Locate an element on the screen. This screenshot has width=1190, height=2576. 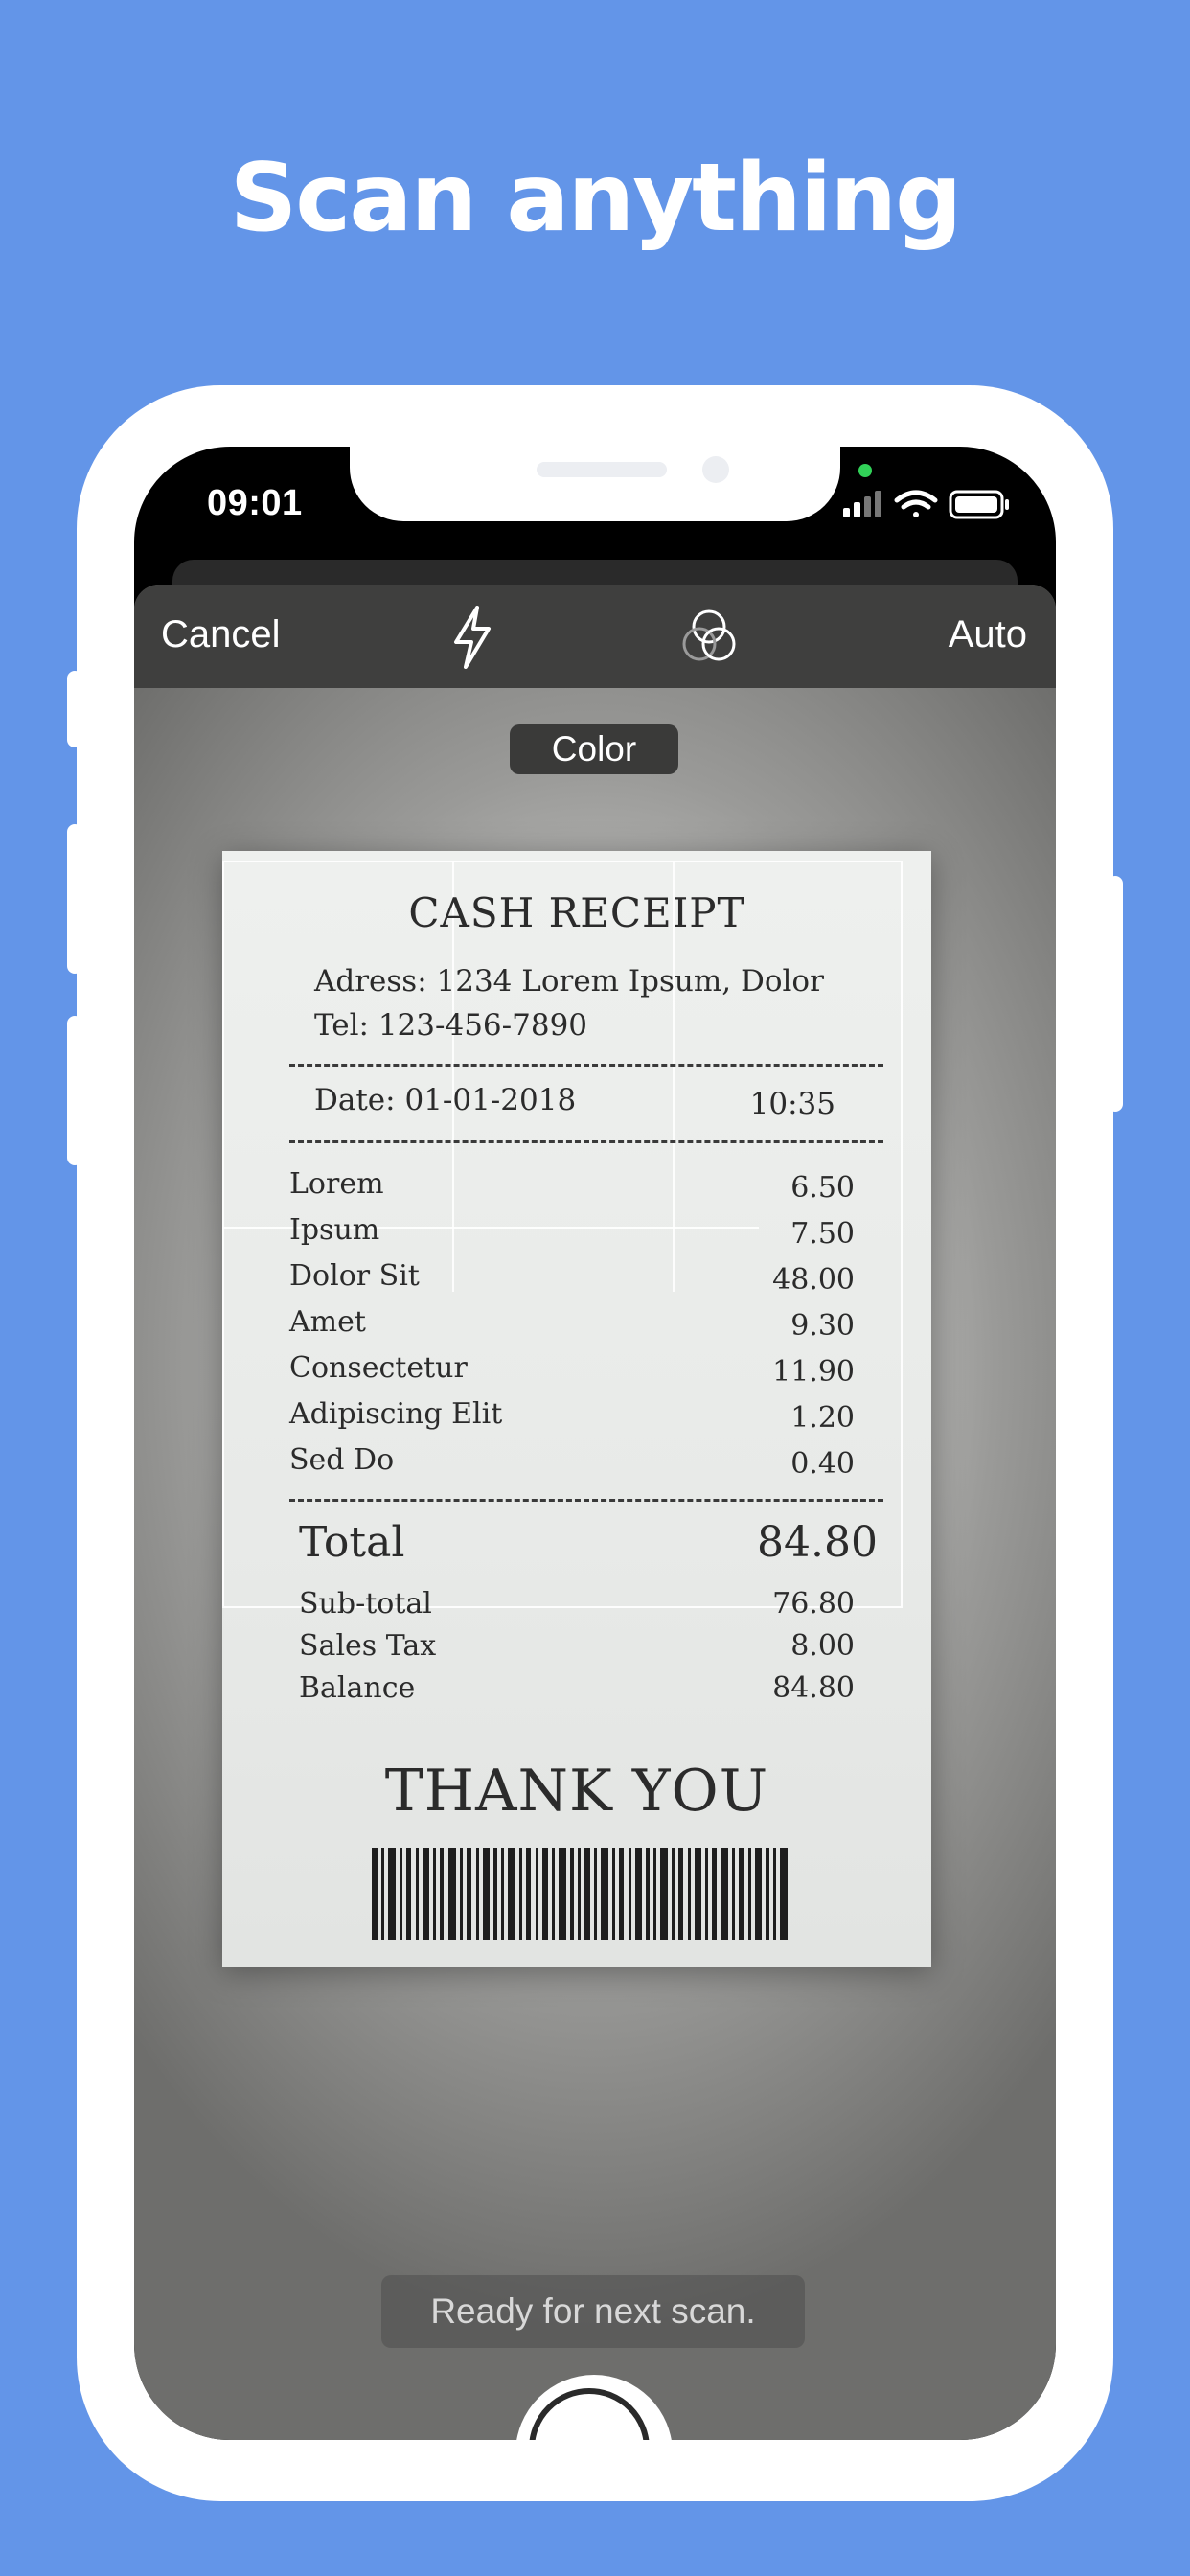
item-name: Sed Do is located at coordinates (342, 1460).